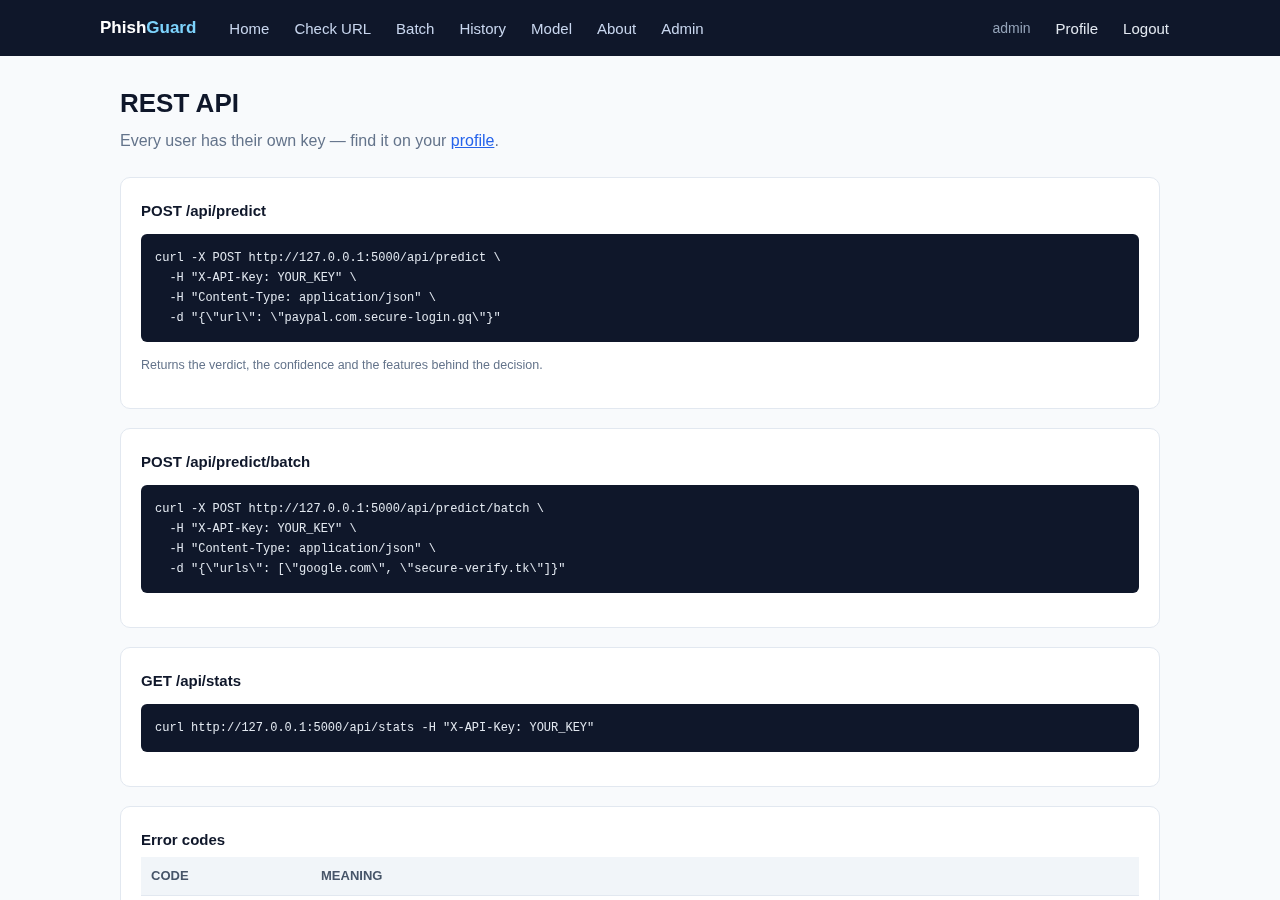 The height and width of the screenshot is (900, 1280). What do you see at coordinates (226, 462) in the screenshot?
I see `endpoint-title: POST /api/predict/batch` at bounding box center [226, 462].